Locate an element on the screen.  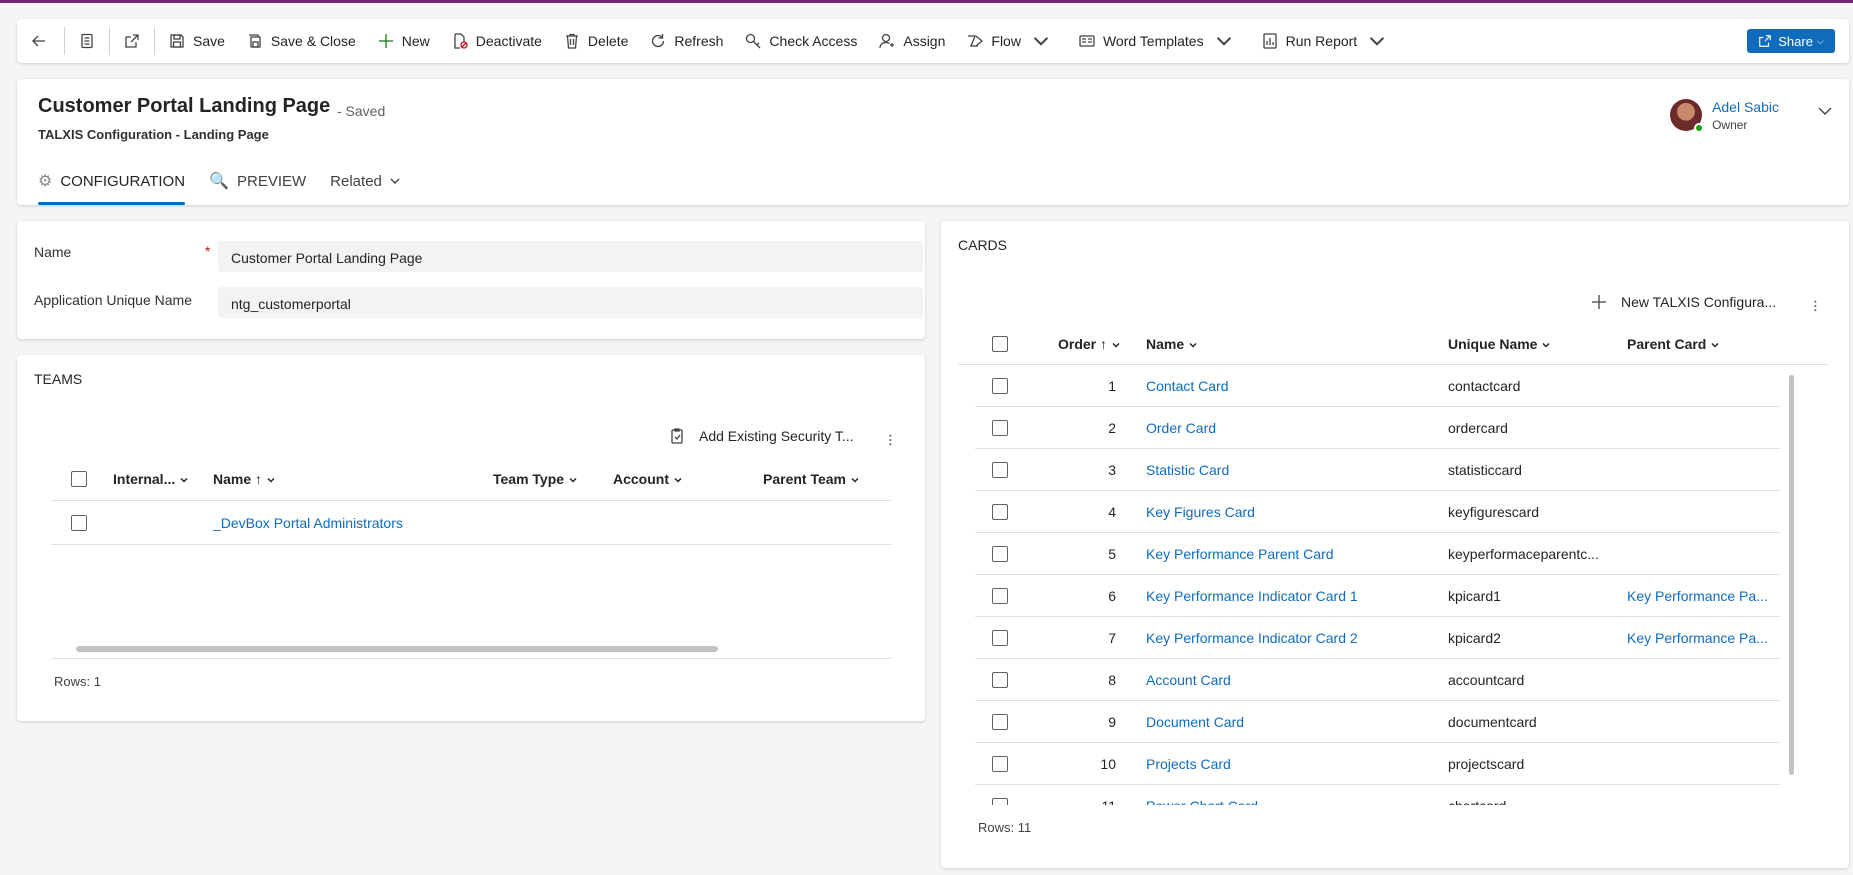
table-row: 3 Statistic Card statisticcard is located at coordinates (1377, 470).